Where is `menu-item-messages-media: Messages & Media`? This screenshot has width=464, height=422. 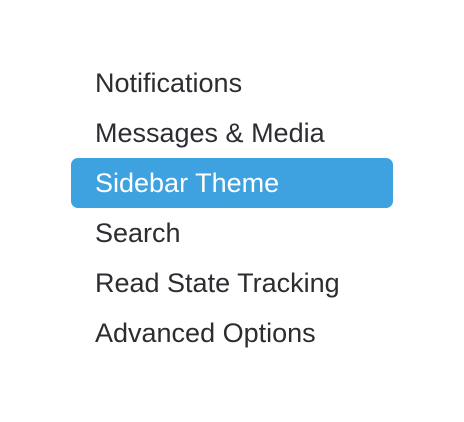 menu-item-messages-media: Messages & Media is located at coordinates (232, 133).